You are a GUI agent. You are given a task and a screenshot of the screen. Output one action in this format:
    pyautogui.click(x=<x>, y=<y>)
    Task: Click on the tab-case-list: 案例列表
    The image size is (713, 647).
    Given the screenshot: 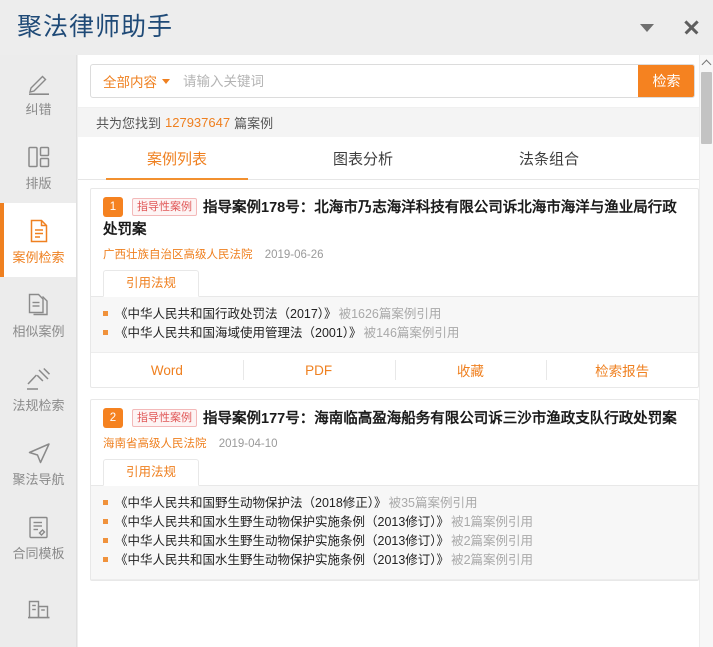 What is the action you would take?
    pyautogui.click(x=177, y=158)
    